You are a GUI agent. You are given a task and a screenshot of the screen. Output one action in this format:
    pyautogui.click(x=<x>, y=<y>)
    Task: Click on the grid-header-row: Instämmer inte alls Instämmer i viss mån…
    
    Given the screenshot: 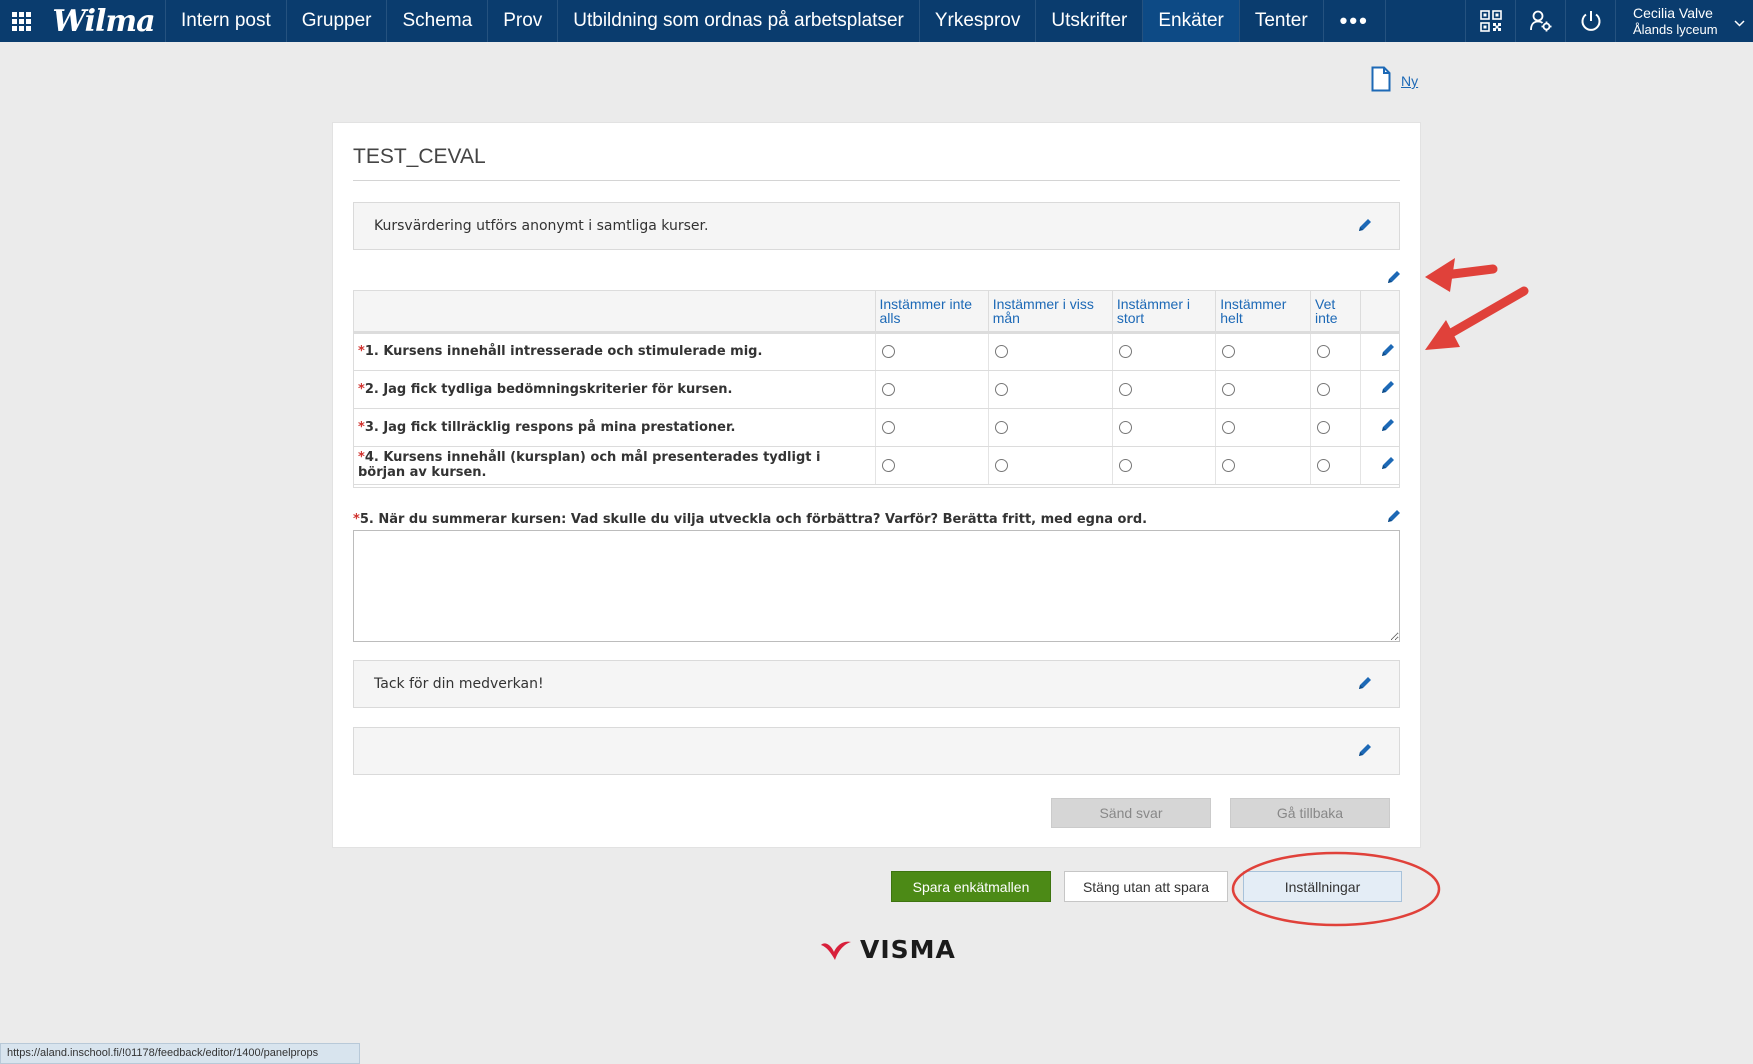 What is the action you would take?
    pyautogui.click(x=876, y=311)
    